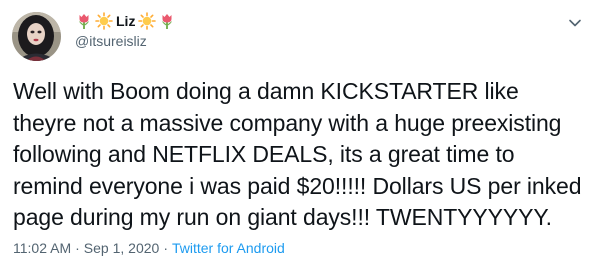 Image resolution: width=598 pixels, height=271 pixels. Describe the element at coordinates (575, 23) in the screenshot. I see `chevron-down-icon` at that location.